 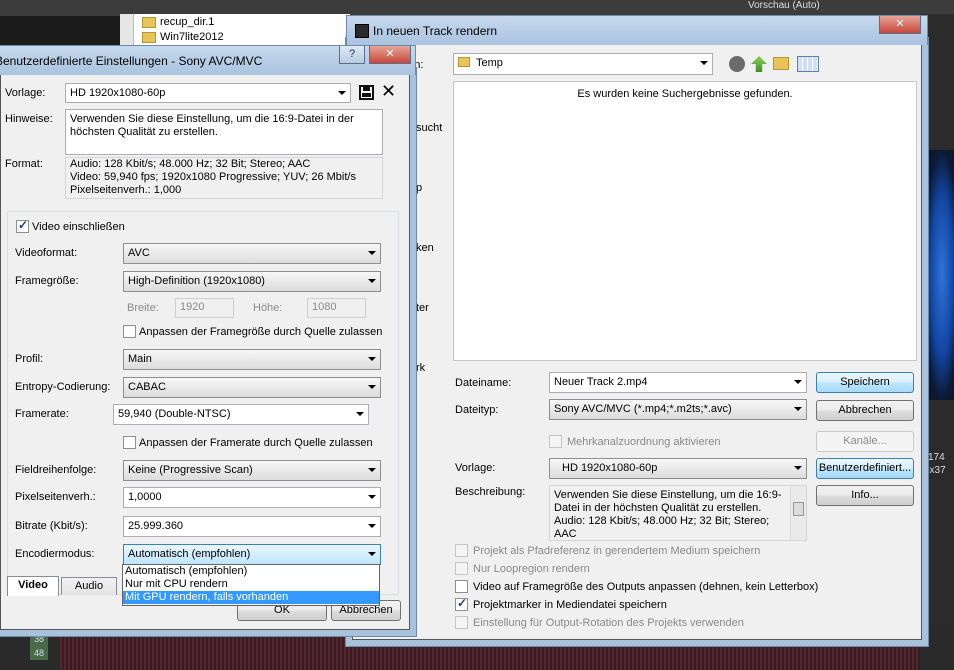 I want to click on save-button: Speichern, so click(x=865, y=382).